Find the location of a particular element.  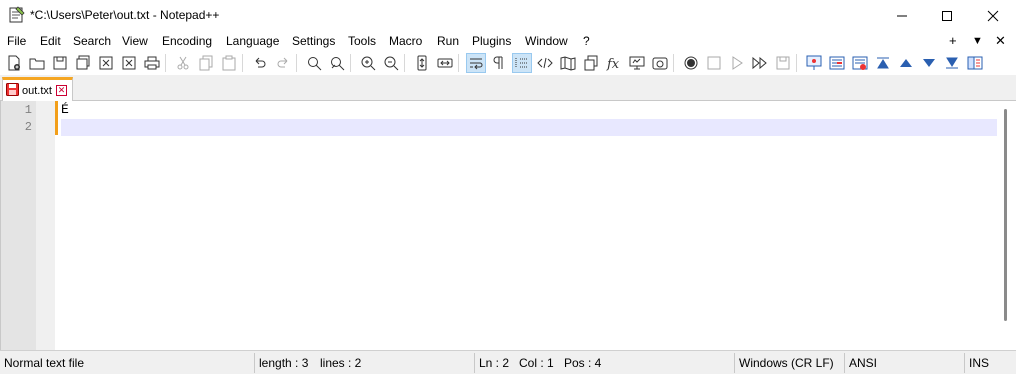

first-diff-icon is located at coordinates (883, 63).